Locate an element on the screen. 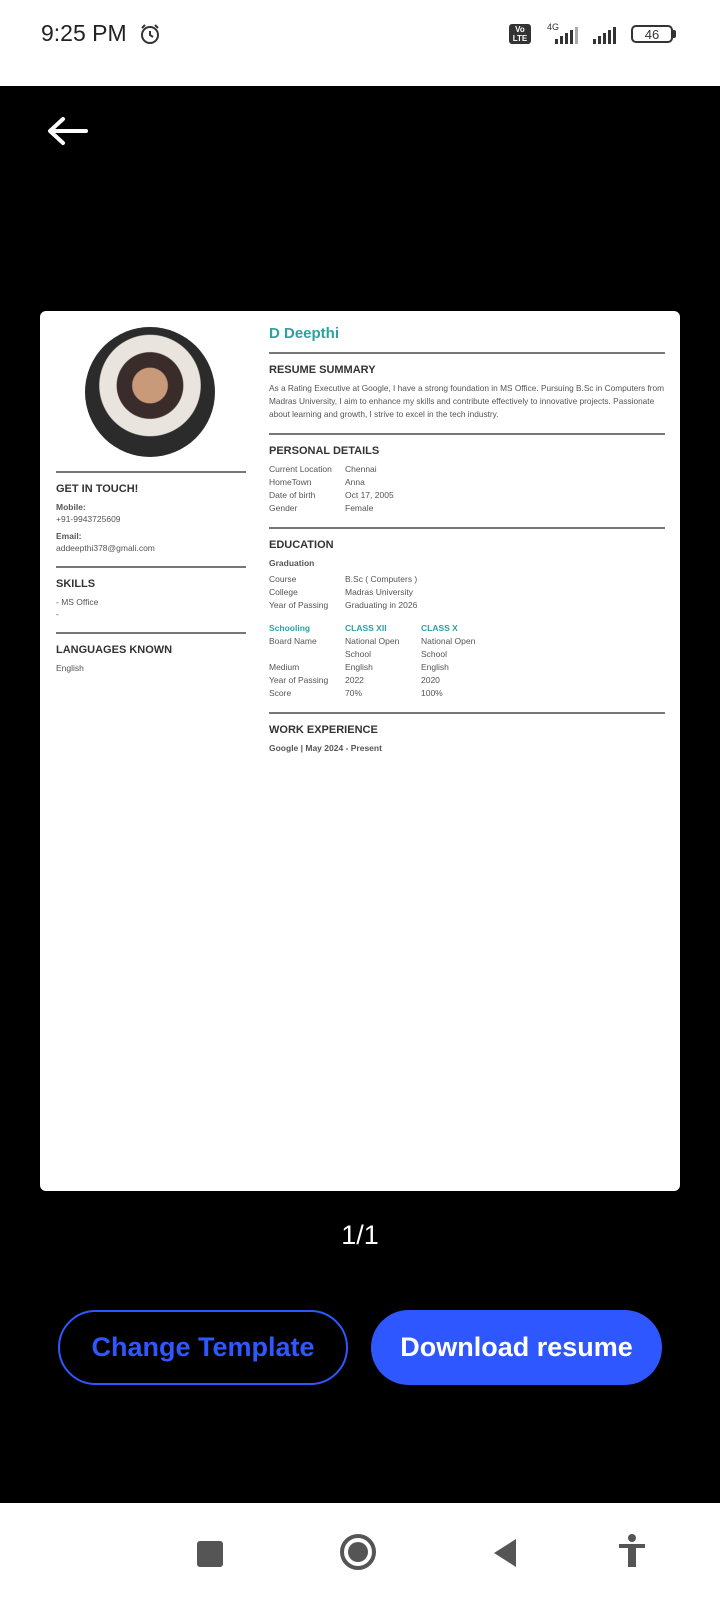 The image size is (720, 1600). page-indicator: 1/1 is located at coordinates (360, 1235).